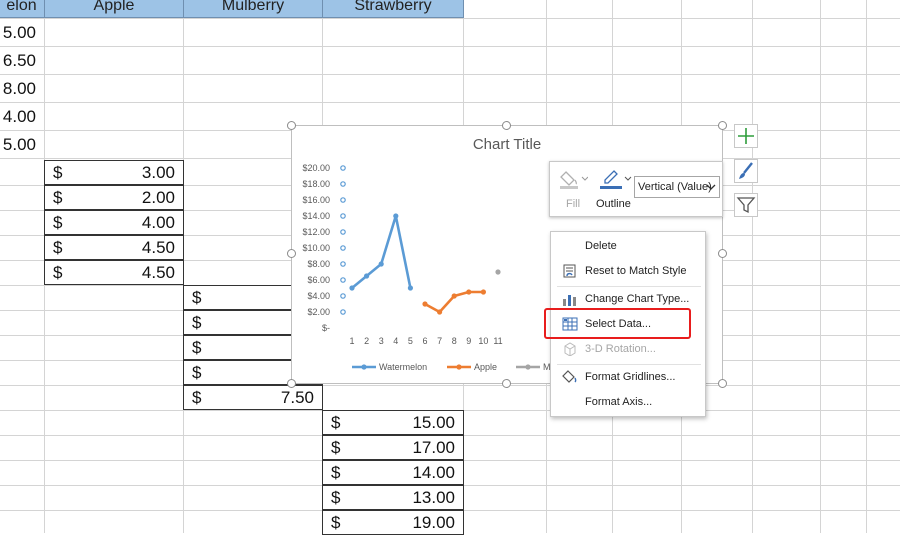  Describe the element at coordinates (393, 422) in the screenshot. I see `strawberry-cell: $15.00` at that location.